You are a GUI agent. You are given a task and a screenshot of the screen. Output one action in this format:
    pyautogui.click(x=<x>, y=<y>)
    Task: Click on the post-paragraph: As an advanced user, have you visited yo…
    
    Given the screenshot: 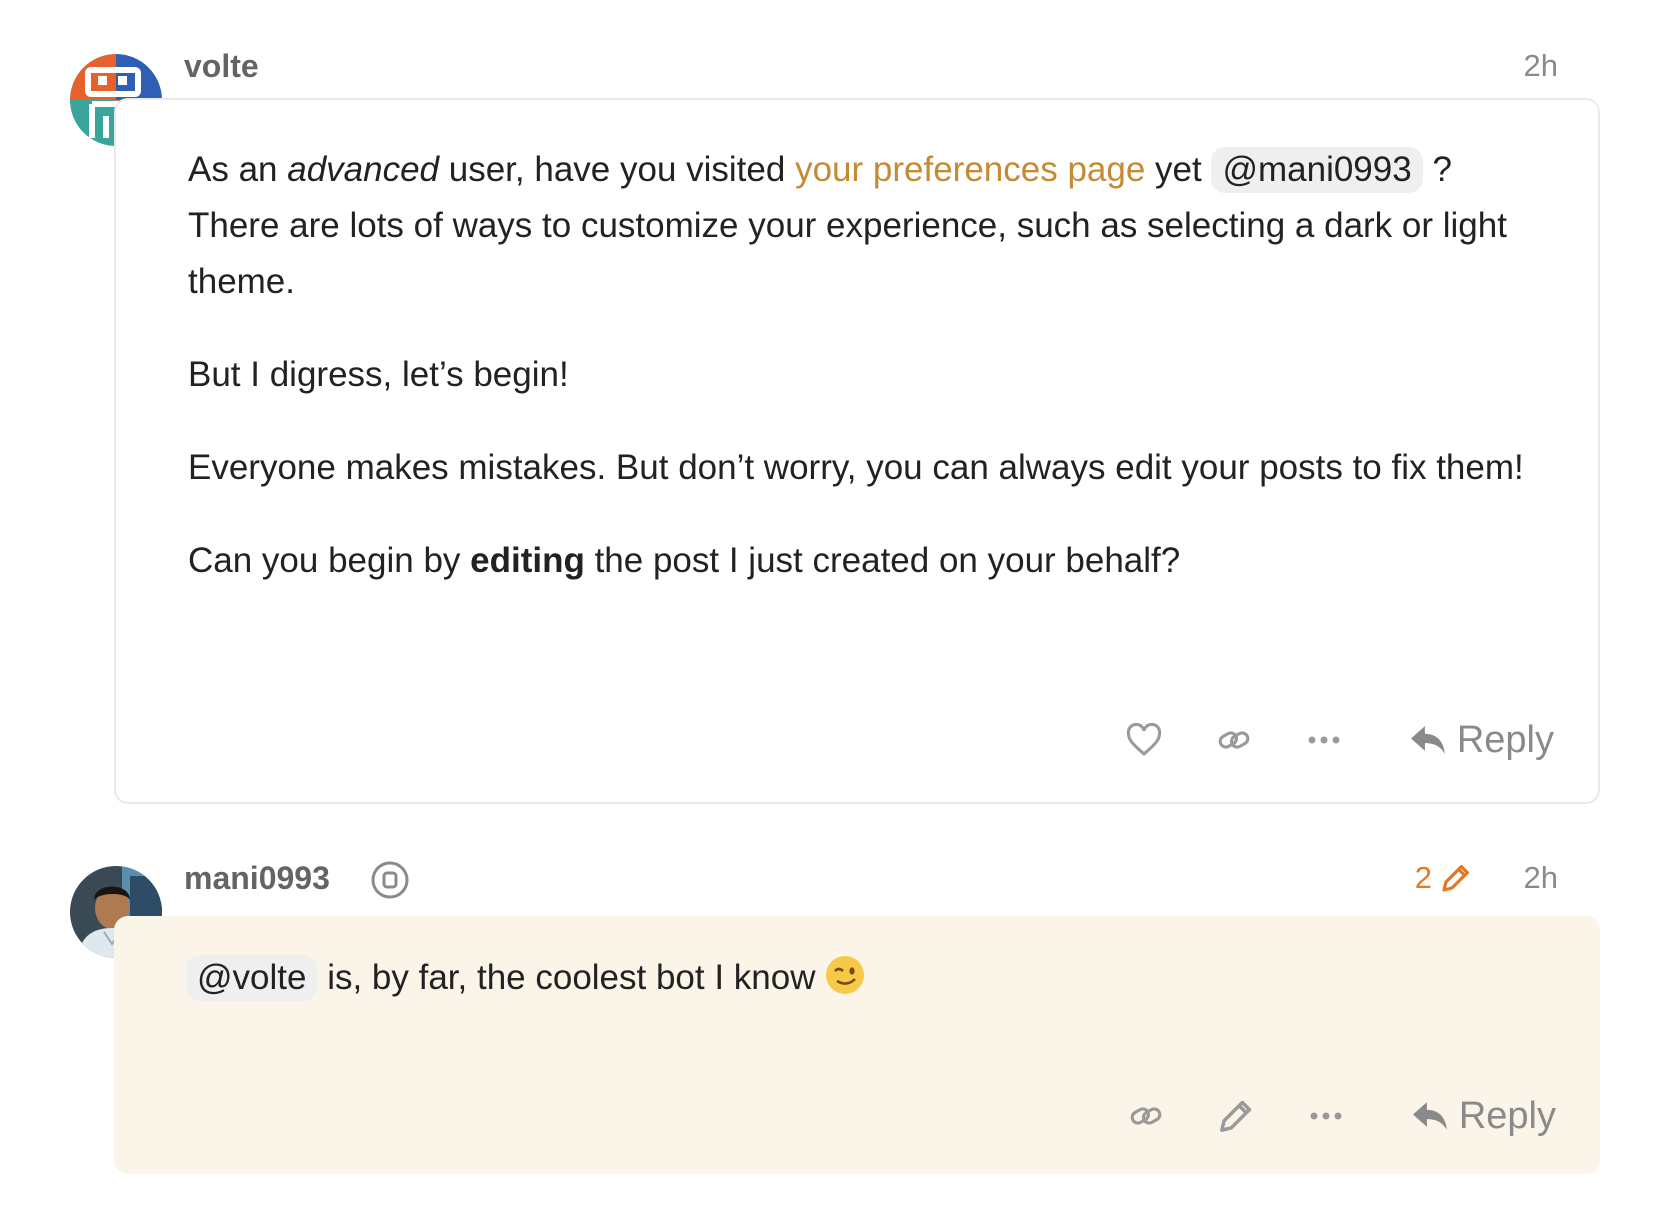 What is the action you would take?
    pyautogui.click(x=870, y=226)
    